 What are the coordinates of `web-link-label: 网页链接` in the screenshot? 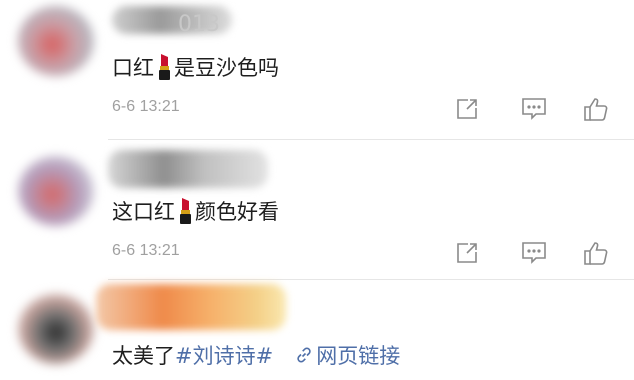 It's located at (358, 356).